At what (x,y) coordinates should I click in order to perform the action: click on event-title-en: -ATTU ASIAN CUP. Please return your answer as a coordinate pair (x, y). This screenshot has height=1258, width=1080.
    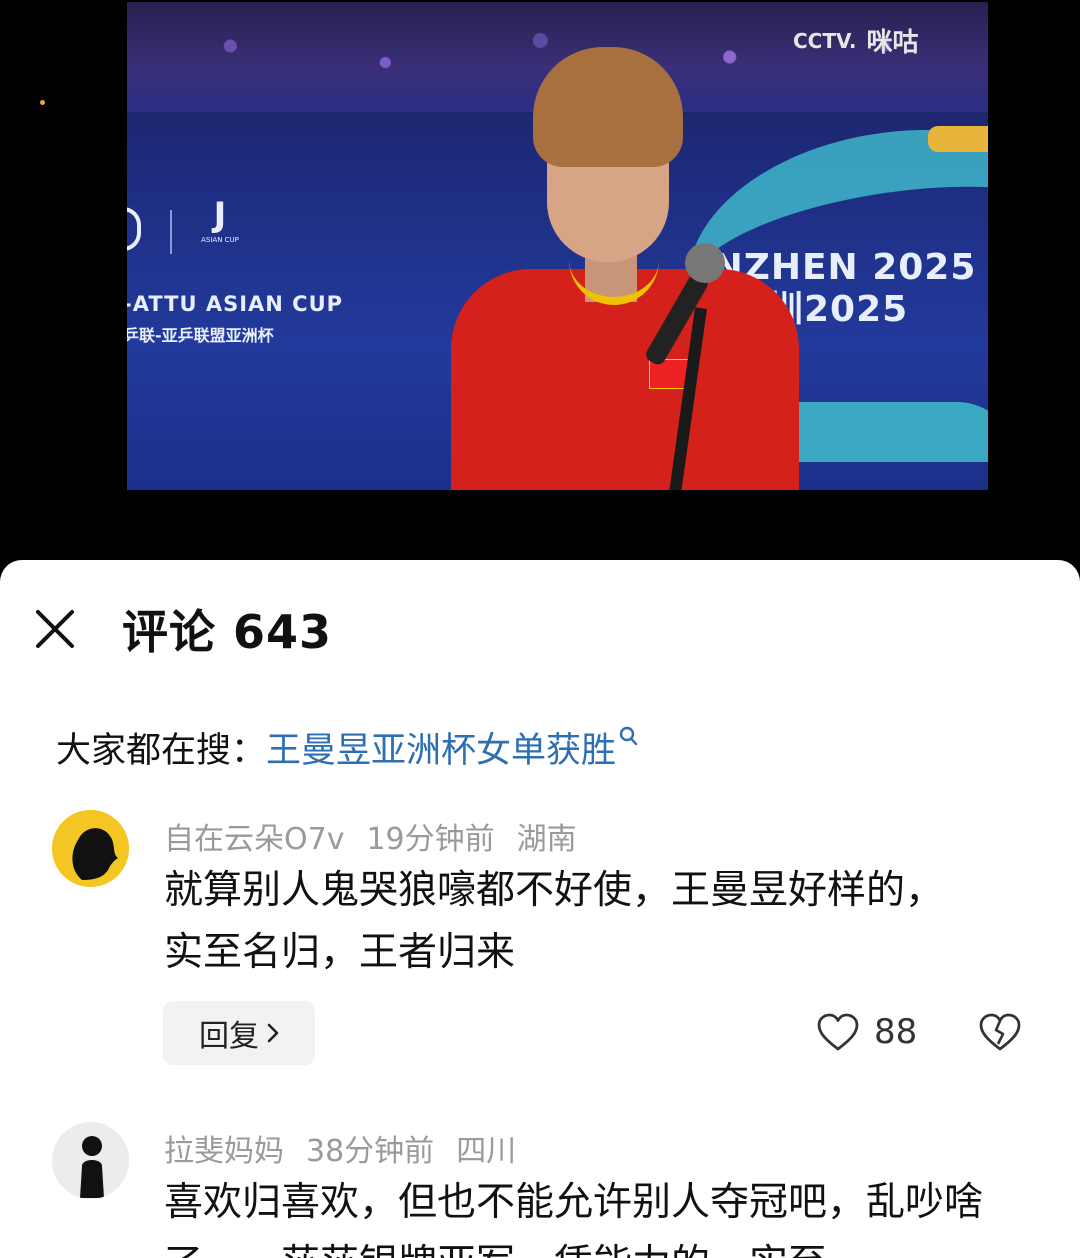
    Looking at the image, I should click on (235, 304).